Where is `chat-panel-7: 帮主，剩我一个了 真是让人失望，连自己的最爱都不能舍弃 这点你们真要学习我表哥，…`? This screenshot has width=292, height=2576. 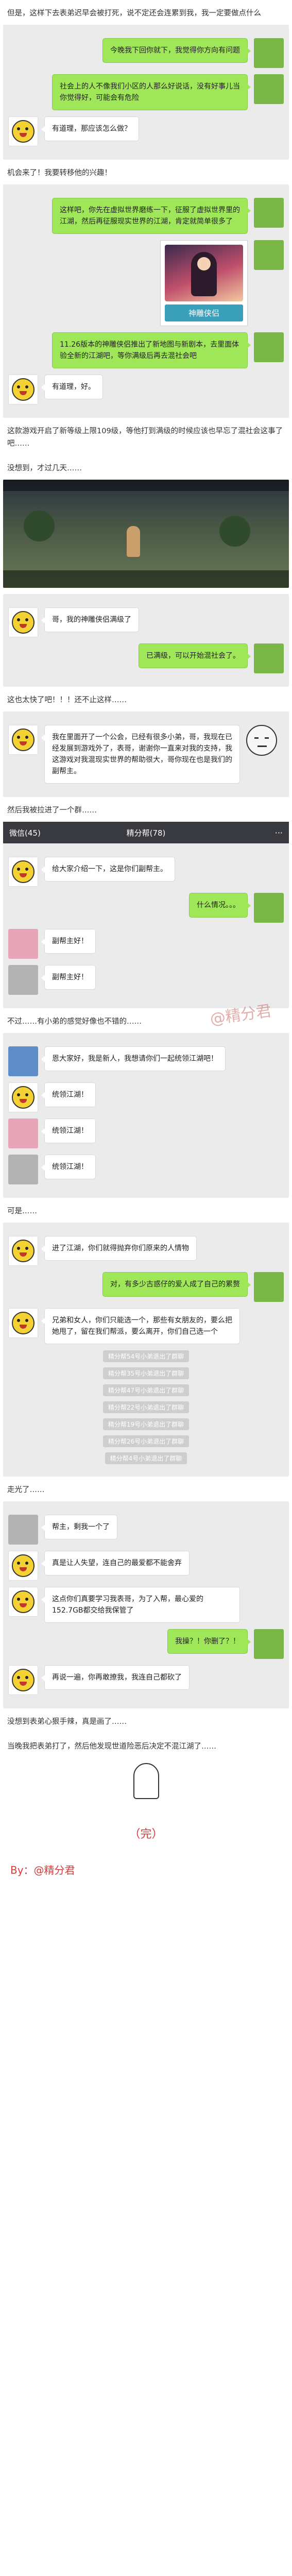 chat-panel-7: 帮主，剩我一个了 真是让人失望，连自己的最爱都不能舍弃 这点你们真要学习我表哥，… is located at coordinates (146, 1604).